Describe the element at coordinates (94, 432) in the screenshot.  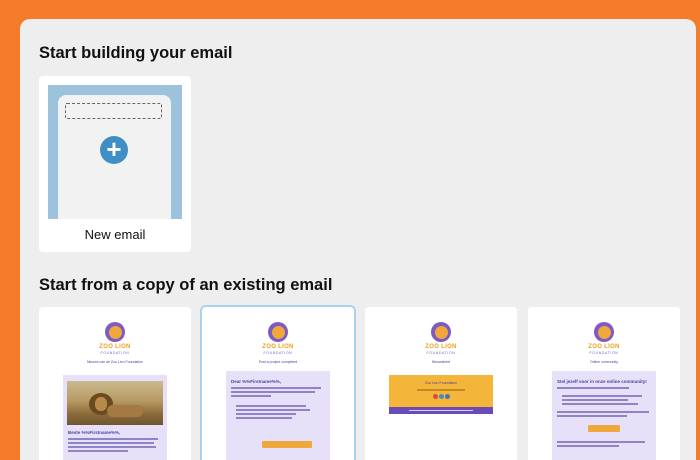
I see `template-greeting: Beste %%Firstname%%,` at that location.